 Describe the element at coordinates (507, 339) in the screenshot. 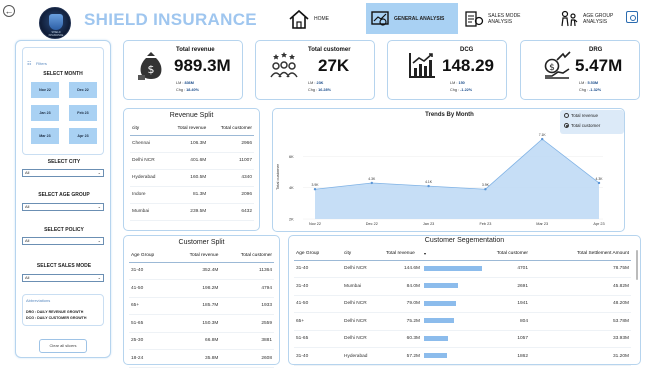

I see `customer-cell: 1057` at that location.